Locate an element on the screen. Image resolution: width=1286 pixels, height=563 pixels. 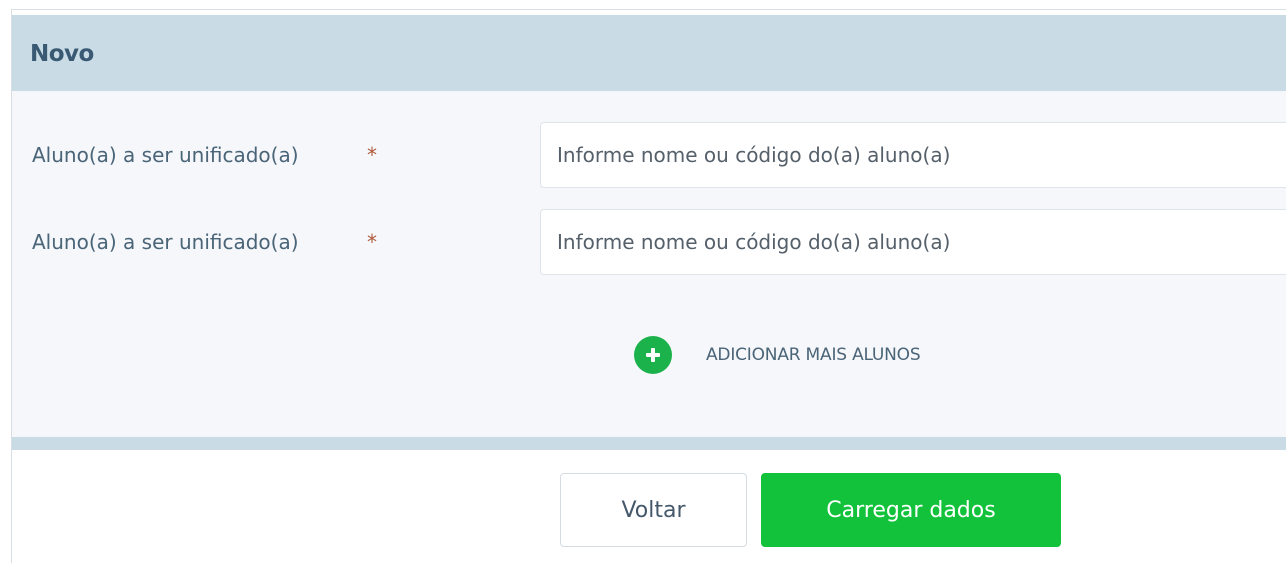
top-border is located at coordinates (648, 9).